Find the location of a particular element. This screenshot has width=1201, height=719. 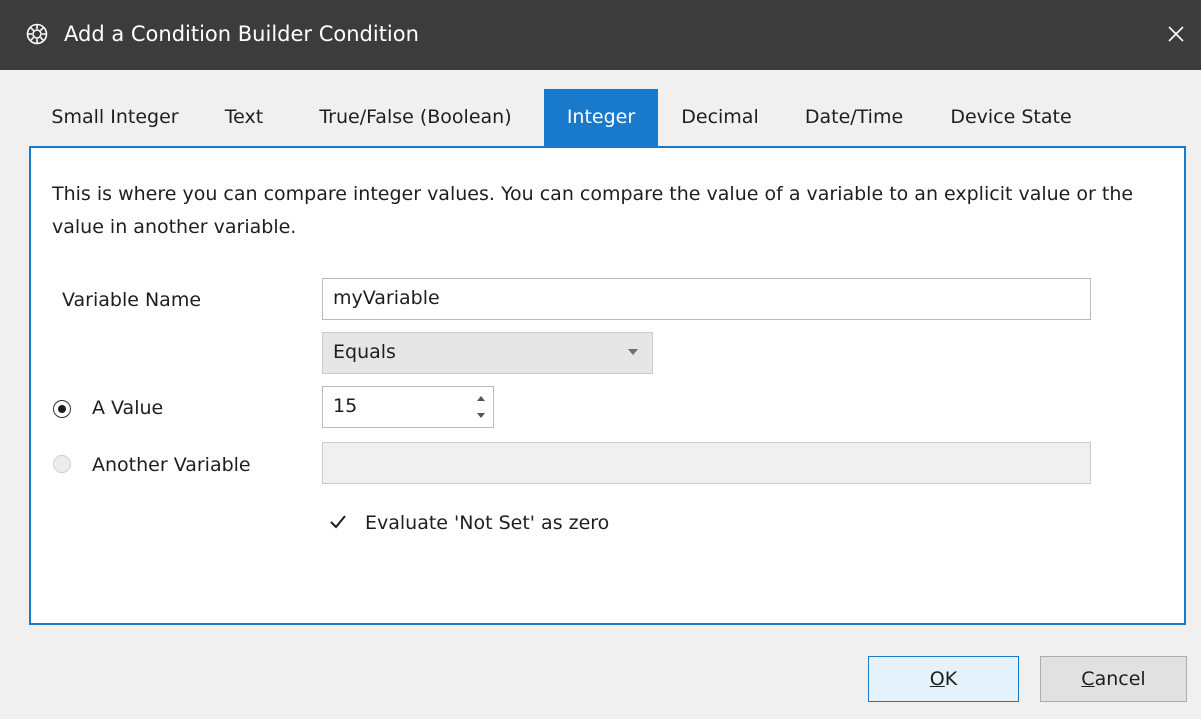

comparison-selected: Equals is located at coordinates (364, 352).